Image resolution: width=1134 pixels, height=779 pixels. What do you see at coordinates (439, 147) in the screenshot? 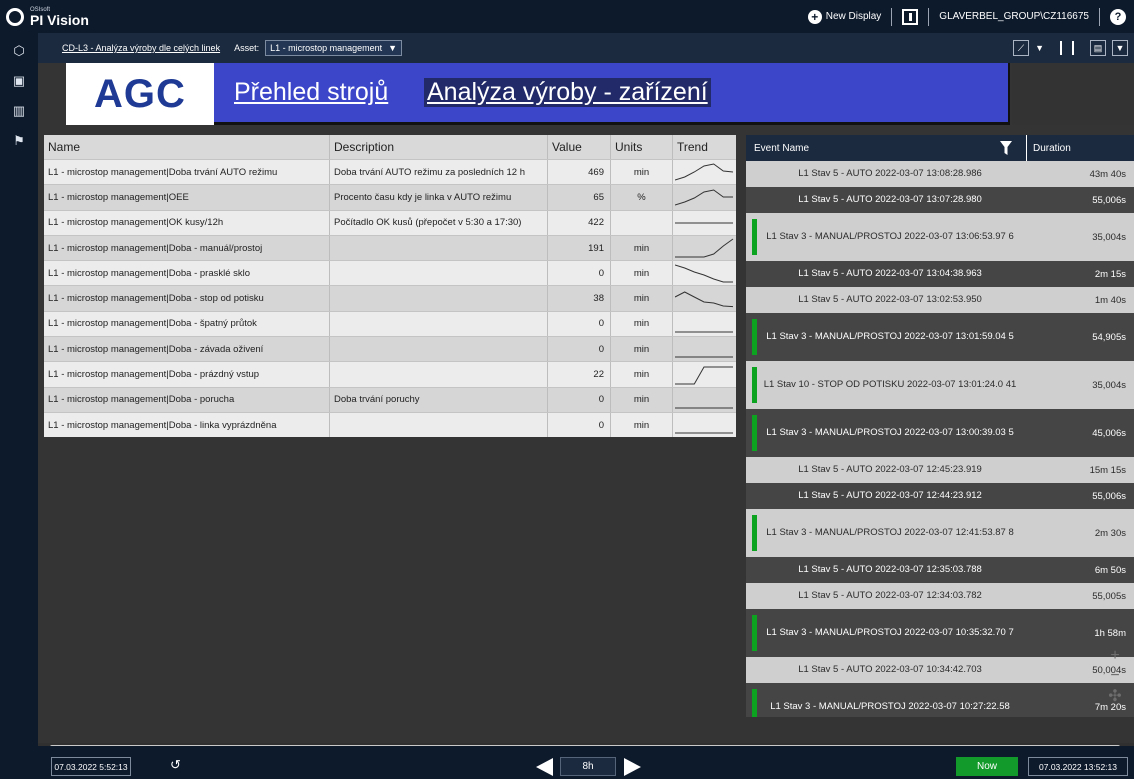
I see `header-description: Description` at bounding box center [439, 147].